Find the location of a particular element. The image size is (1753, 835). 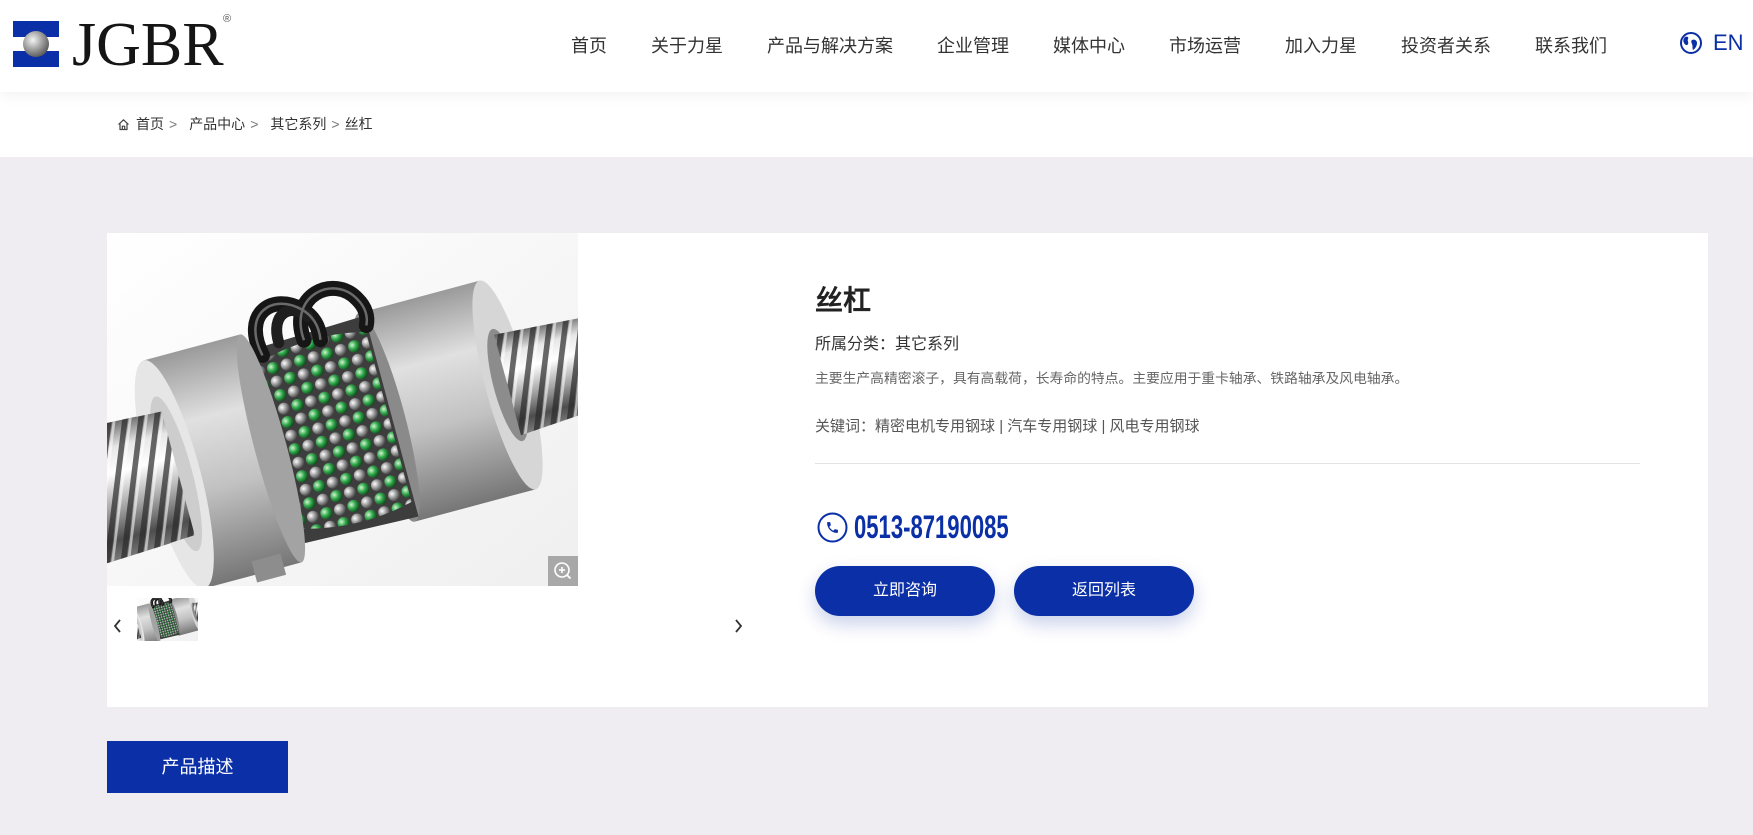

nav-item-management: 企业管理 is located at coordinates (973, 46).